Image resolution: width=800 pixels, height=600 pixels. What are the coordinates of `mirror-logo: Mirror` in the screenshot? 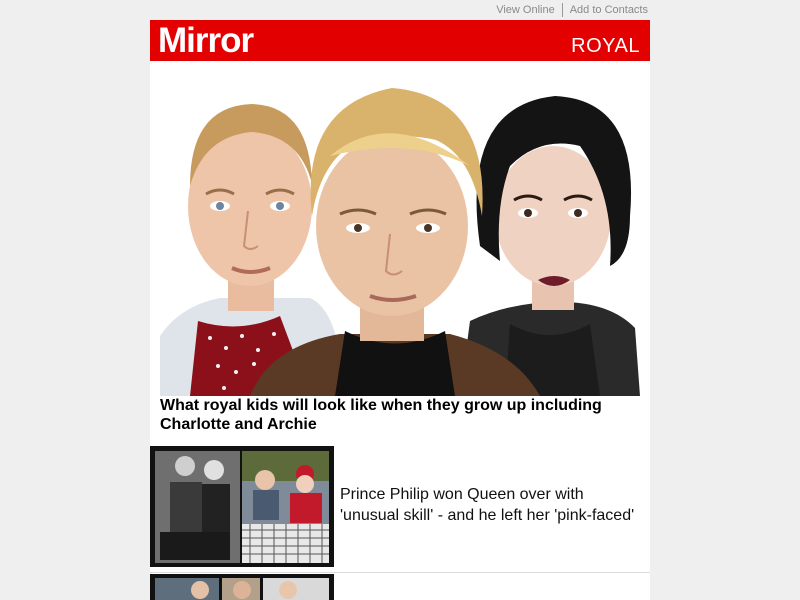 It's located at (206, 41).